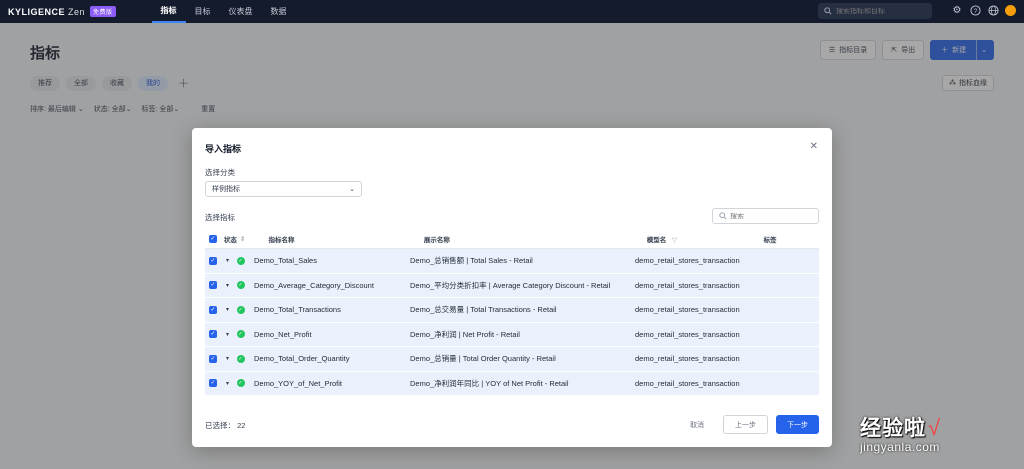 This screenshot has height=469, width=1024. What do you see at coordinates (103, 11) in the screenshot?
I see `edition-badge: 免费版` at bounding box center [103, 11].